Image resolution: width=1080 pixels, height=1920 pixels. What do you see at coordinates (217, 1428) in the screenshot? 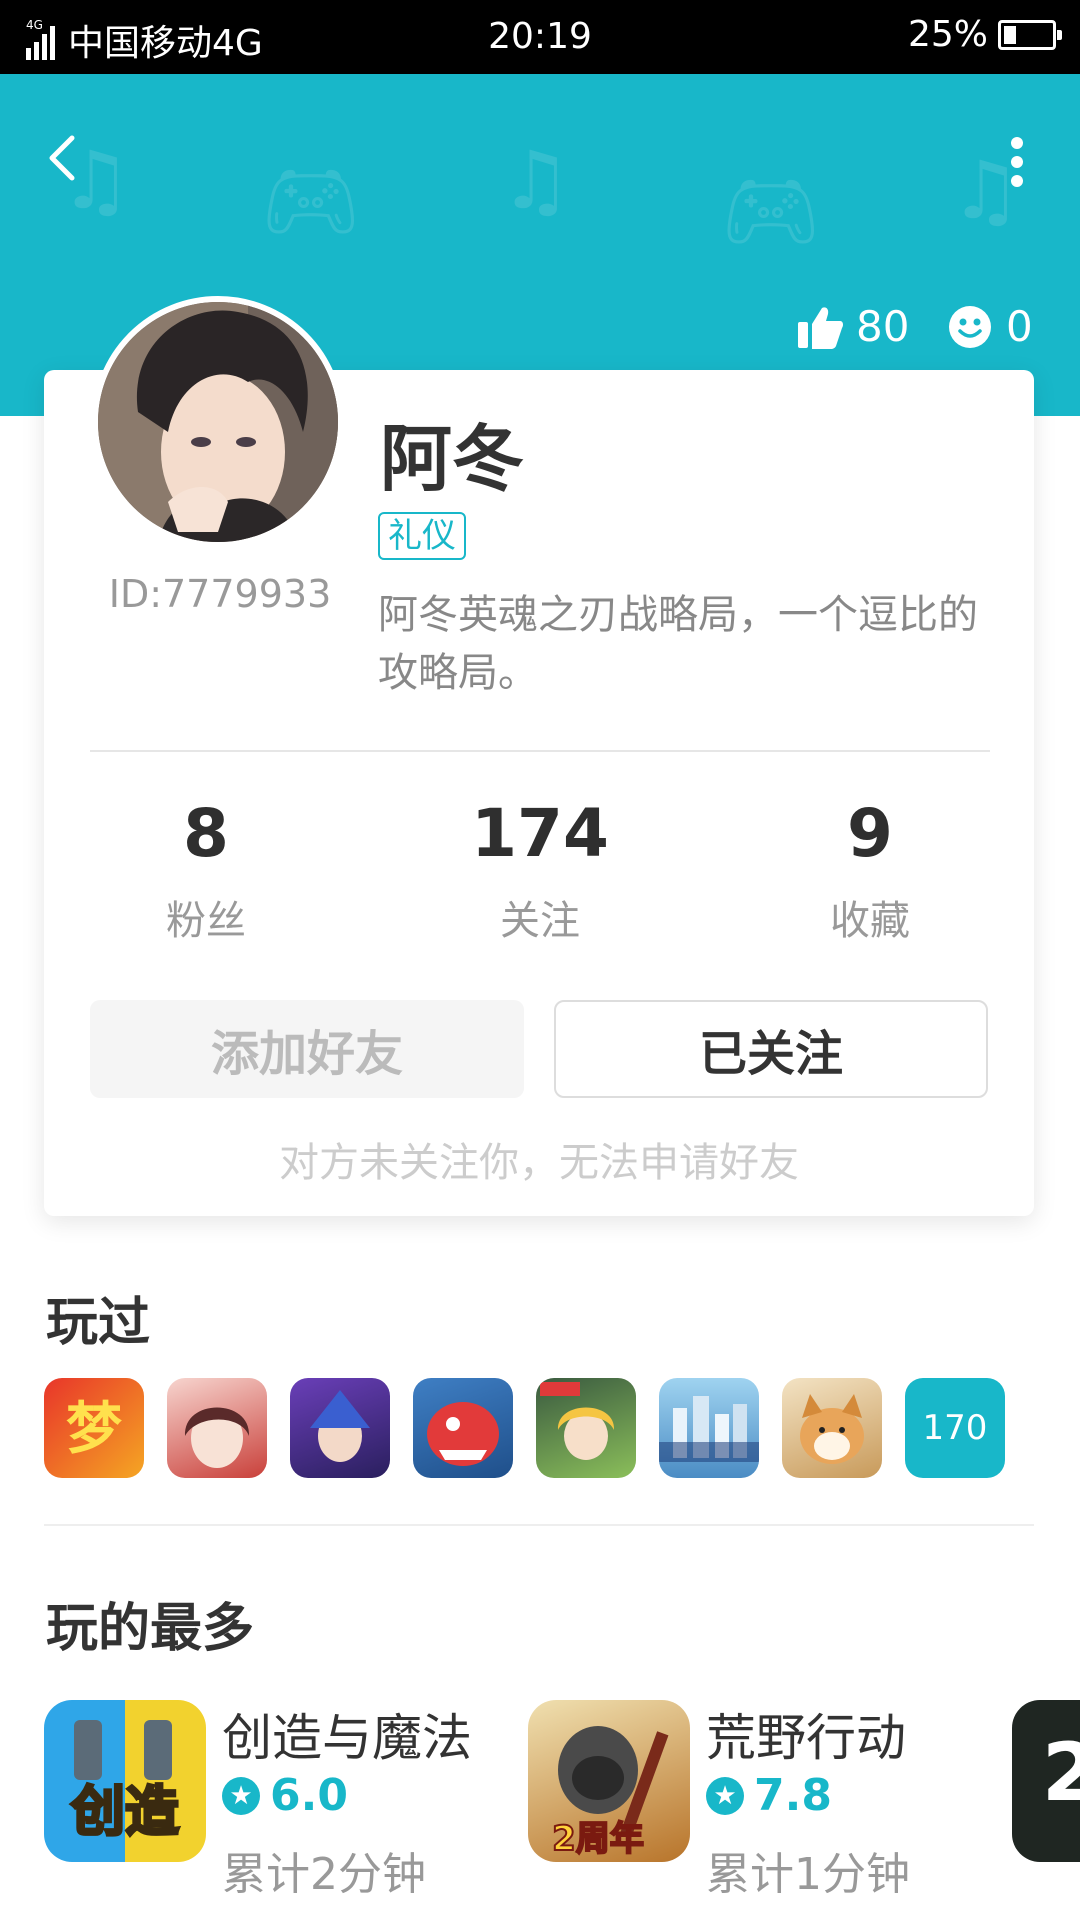
I see `game-icon-anime-girl` at bounding box center [217, 1428].